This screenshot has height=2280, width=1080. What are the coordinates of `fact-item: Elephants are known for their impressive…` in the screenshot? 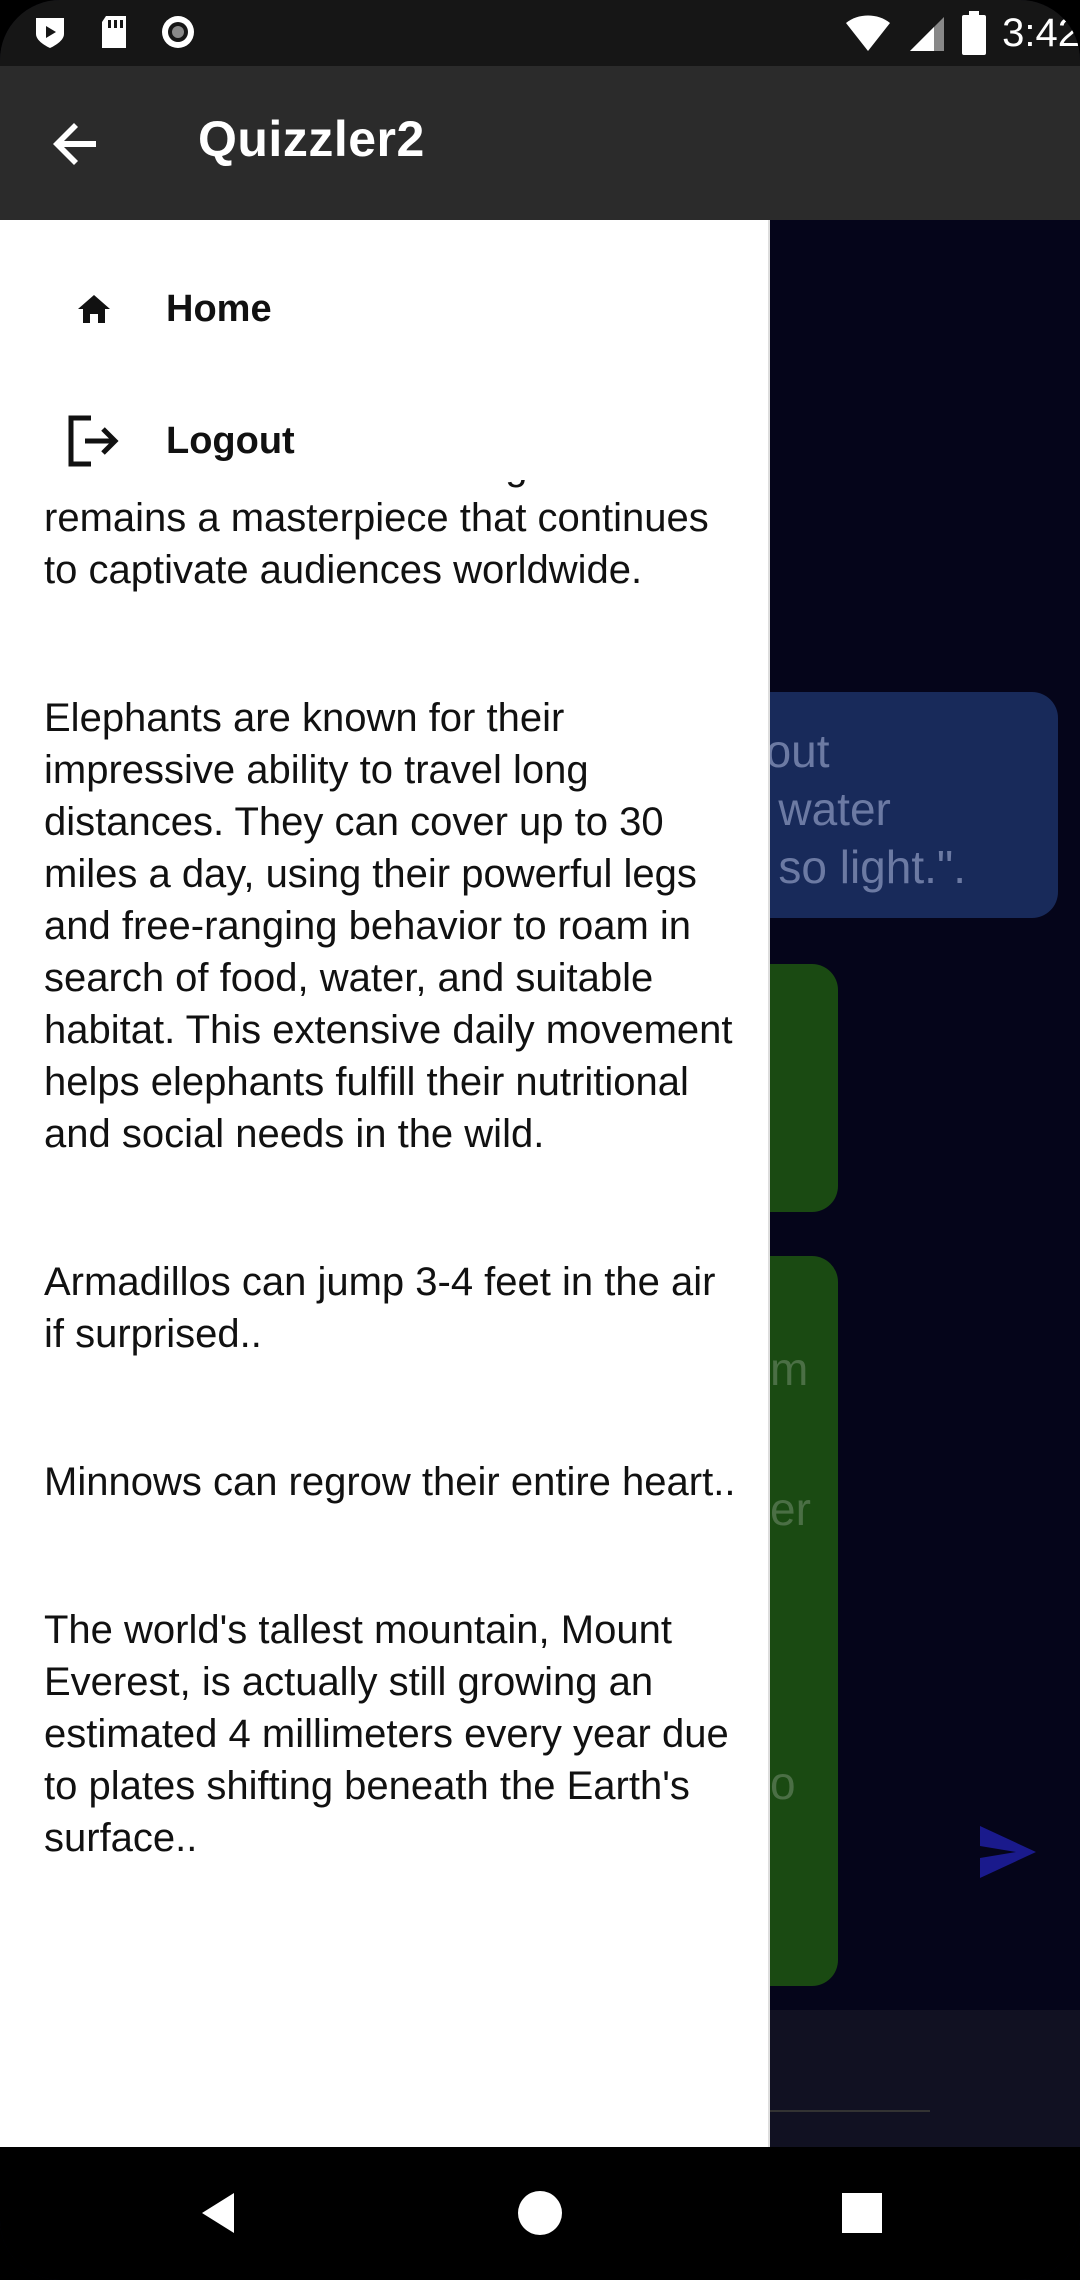 It's located at (388, 926).